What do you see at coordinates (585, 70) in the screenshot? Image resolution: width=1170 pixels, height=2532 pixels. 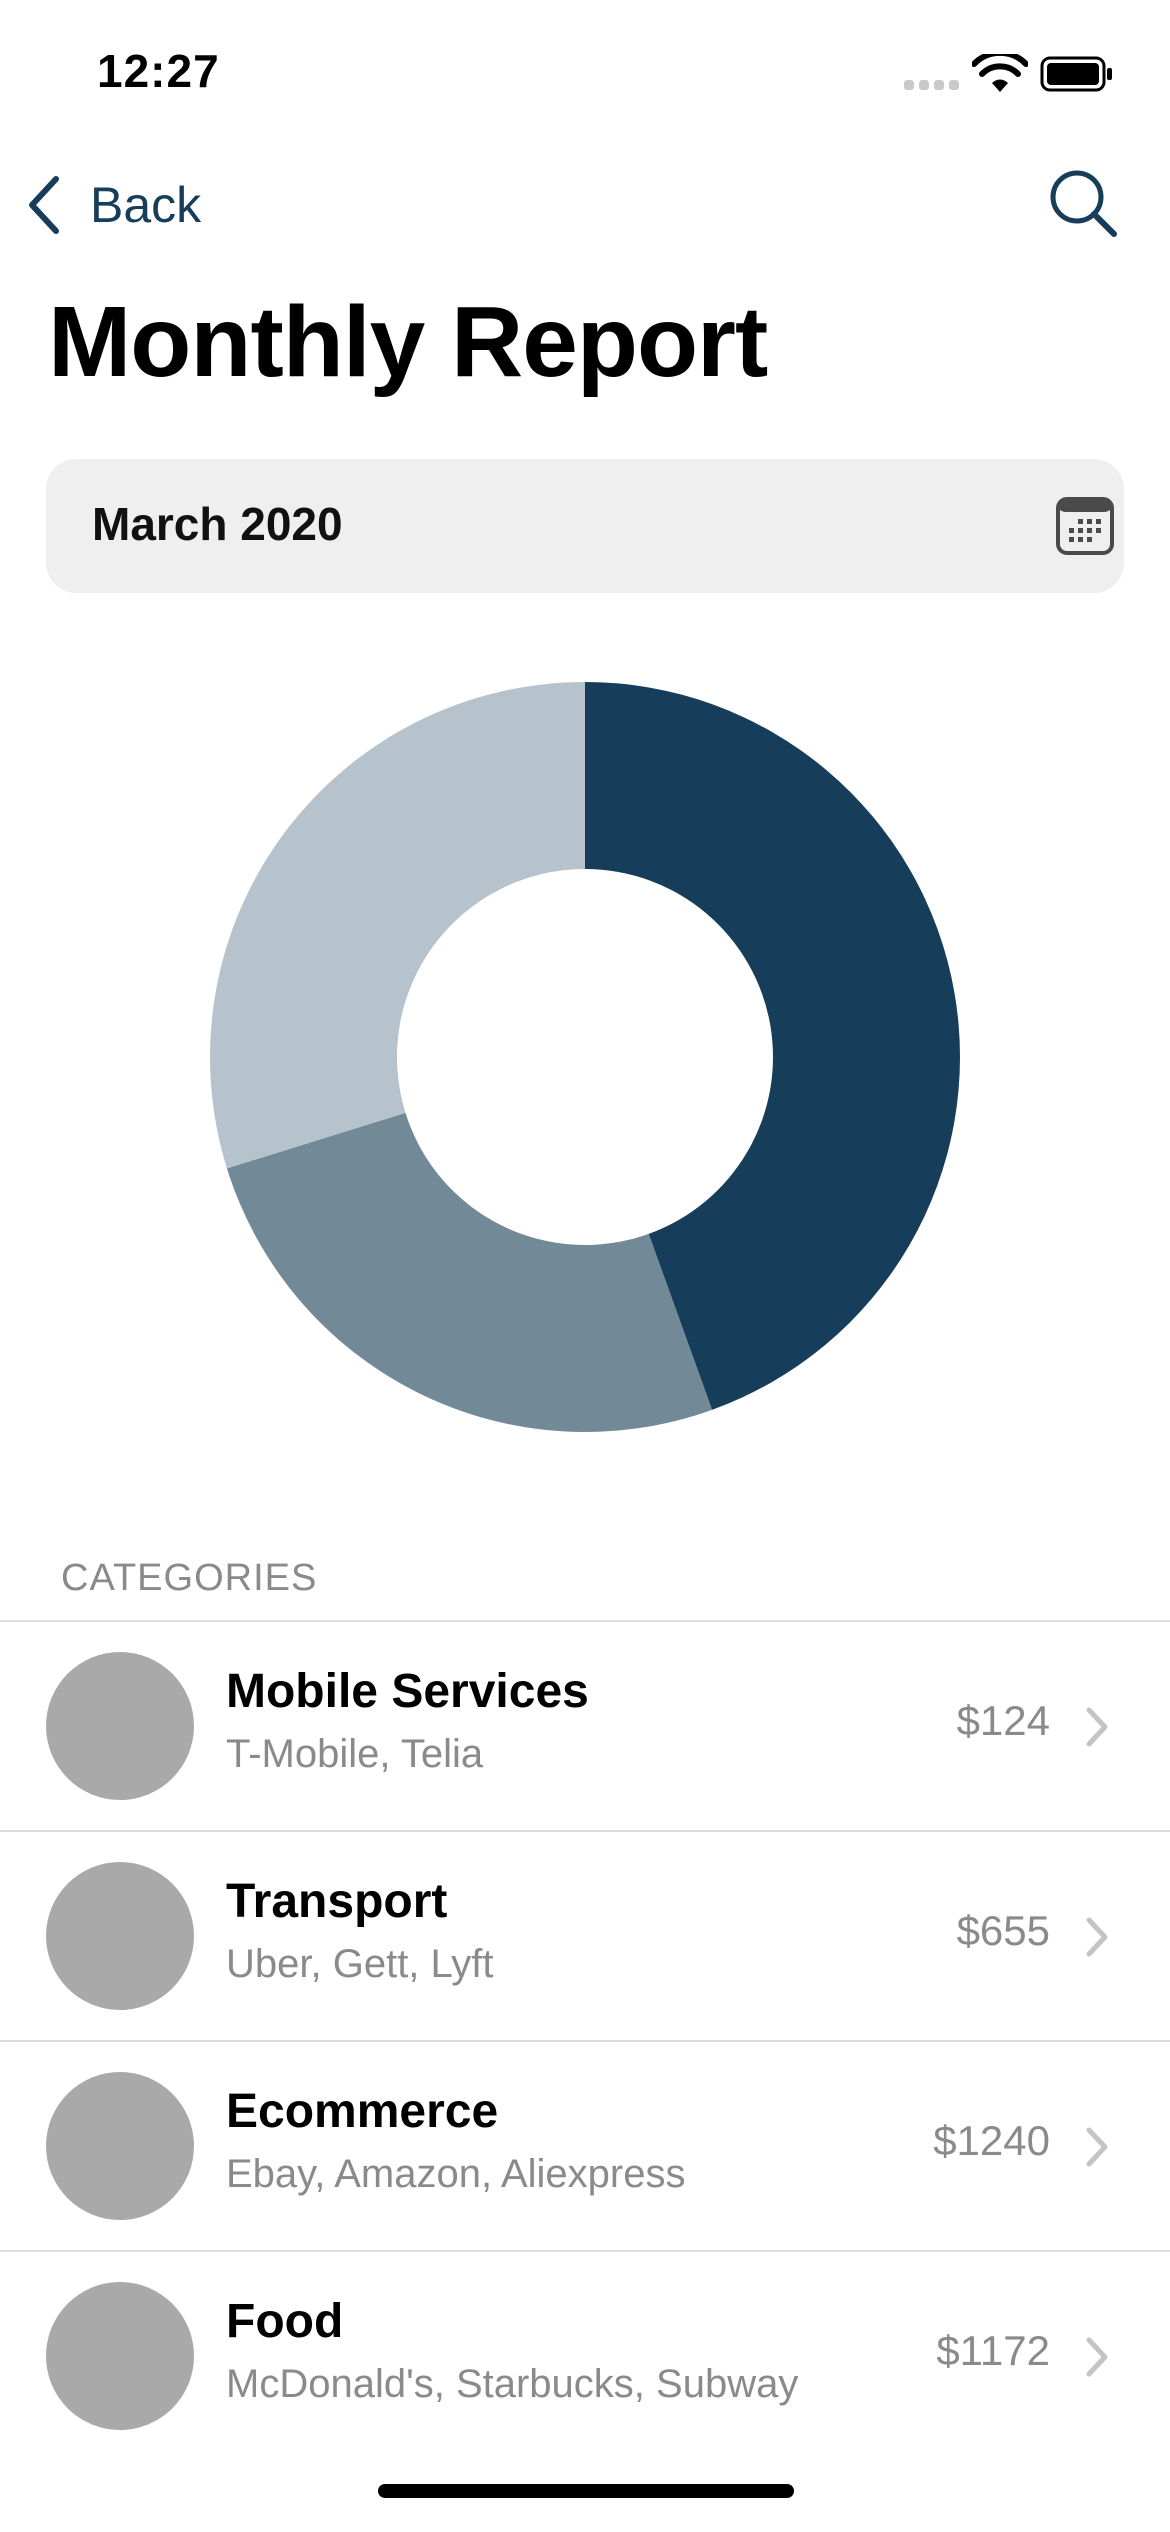 I see `status-bar: 12:27` at bounding box center [585, 70].